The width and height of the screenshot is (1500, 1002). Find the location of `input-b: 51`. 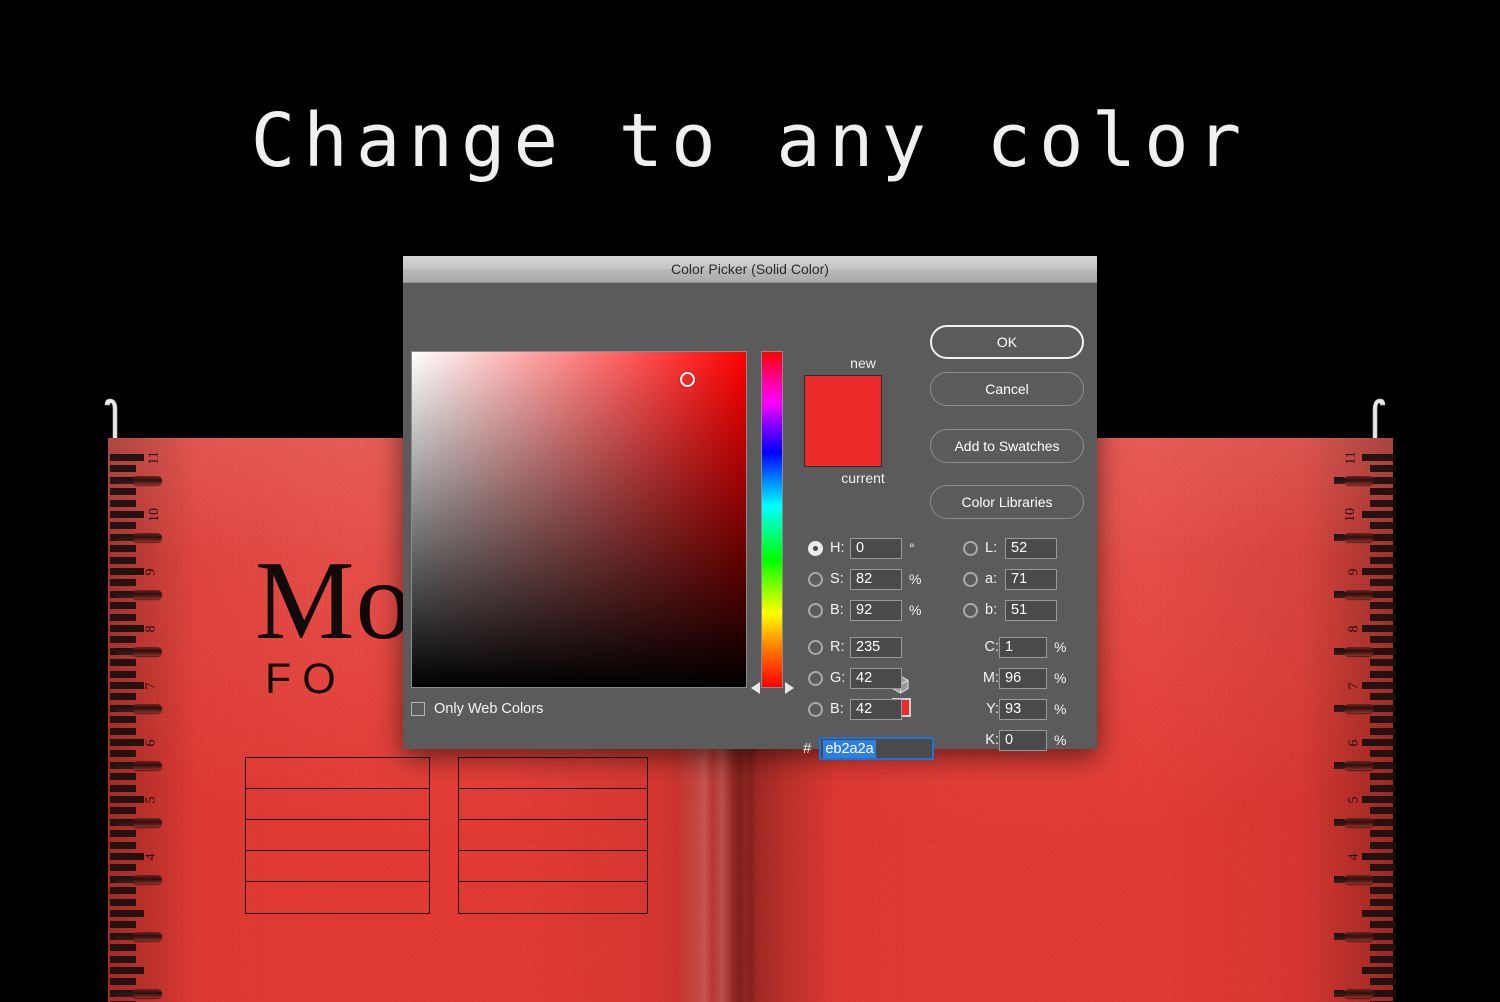

input-b: 51 is located at coordinates (1031, 610).